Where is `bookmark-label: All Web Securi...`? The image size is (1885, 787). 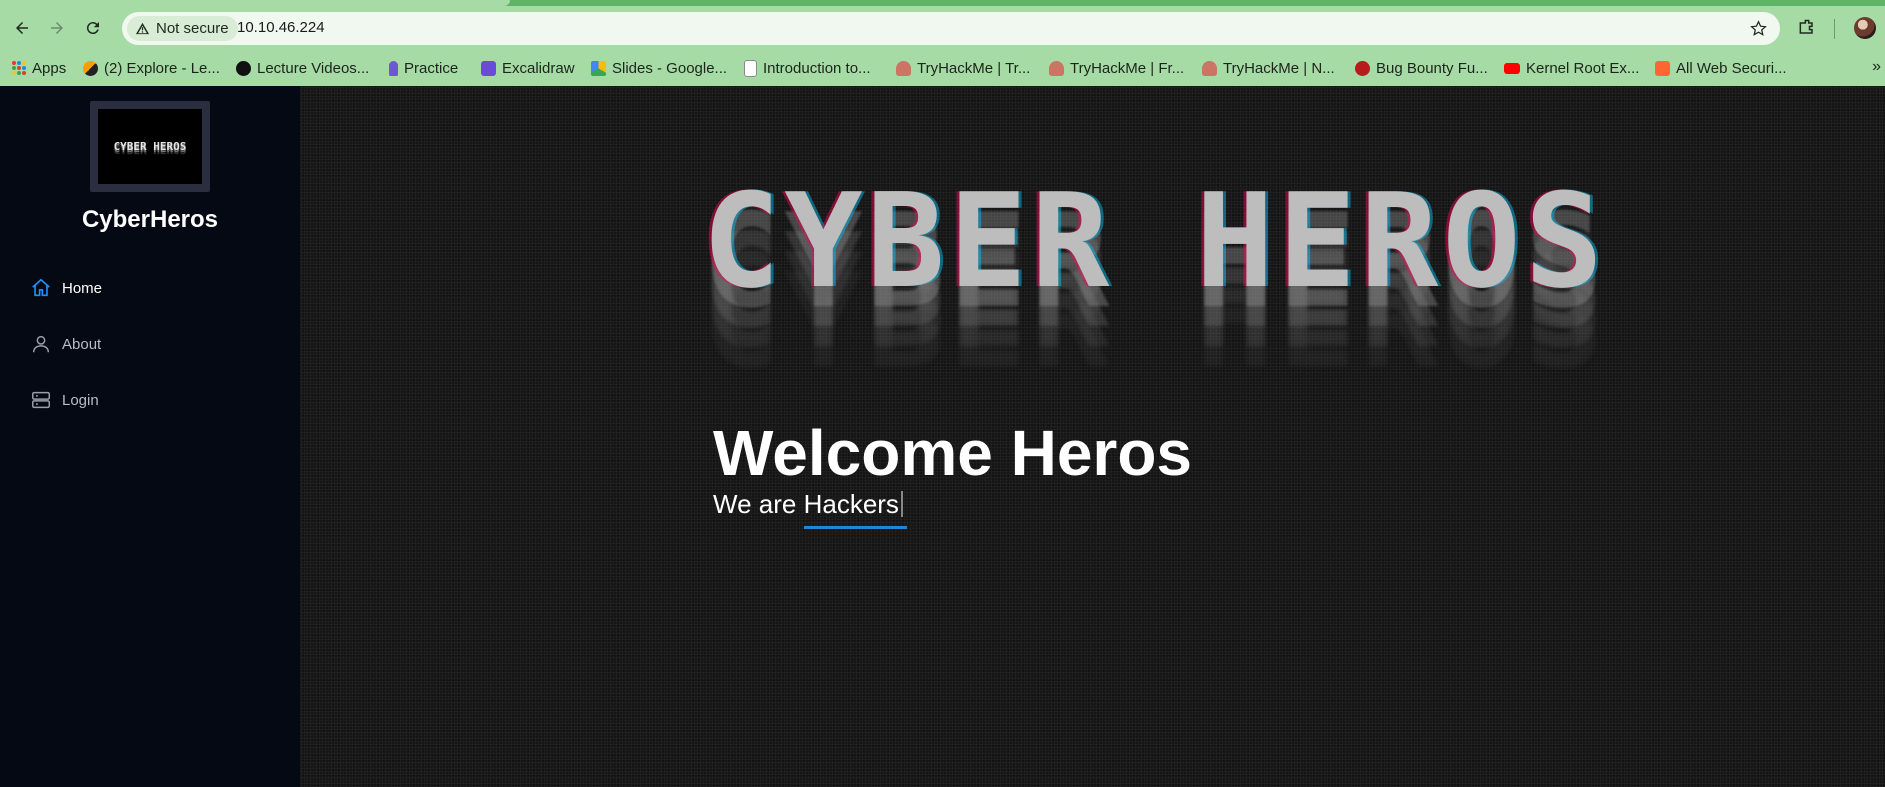 bookmark-label: All Web Securi... is located at coordinates (1731, 68).